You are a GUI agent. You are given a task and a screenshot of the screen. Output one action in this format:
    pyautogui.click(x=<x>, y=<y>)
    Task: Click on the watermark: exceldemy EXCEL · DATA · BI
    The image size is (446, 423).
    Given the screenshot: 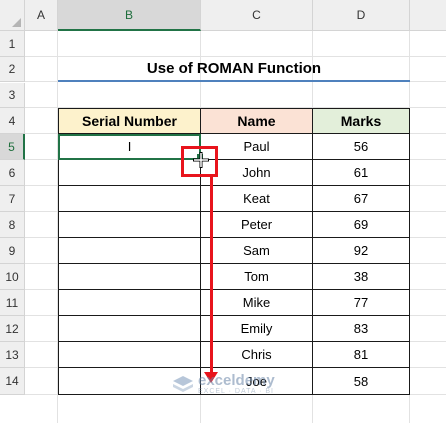 What is the action you would take?
    pyautogui.click(x=223, y=383)
    